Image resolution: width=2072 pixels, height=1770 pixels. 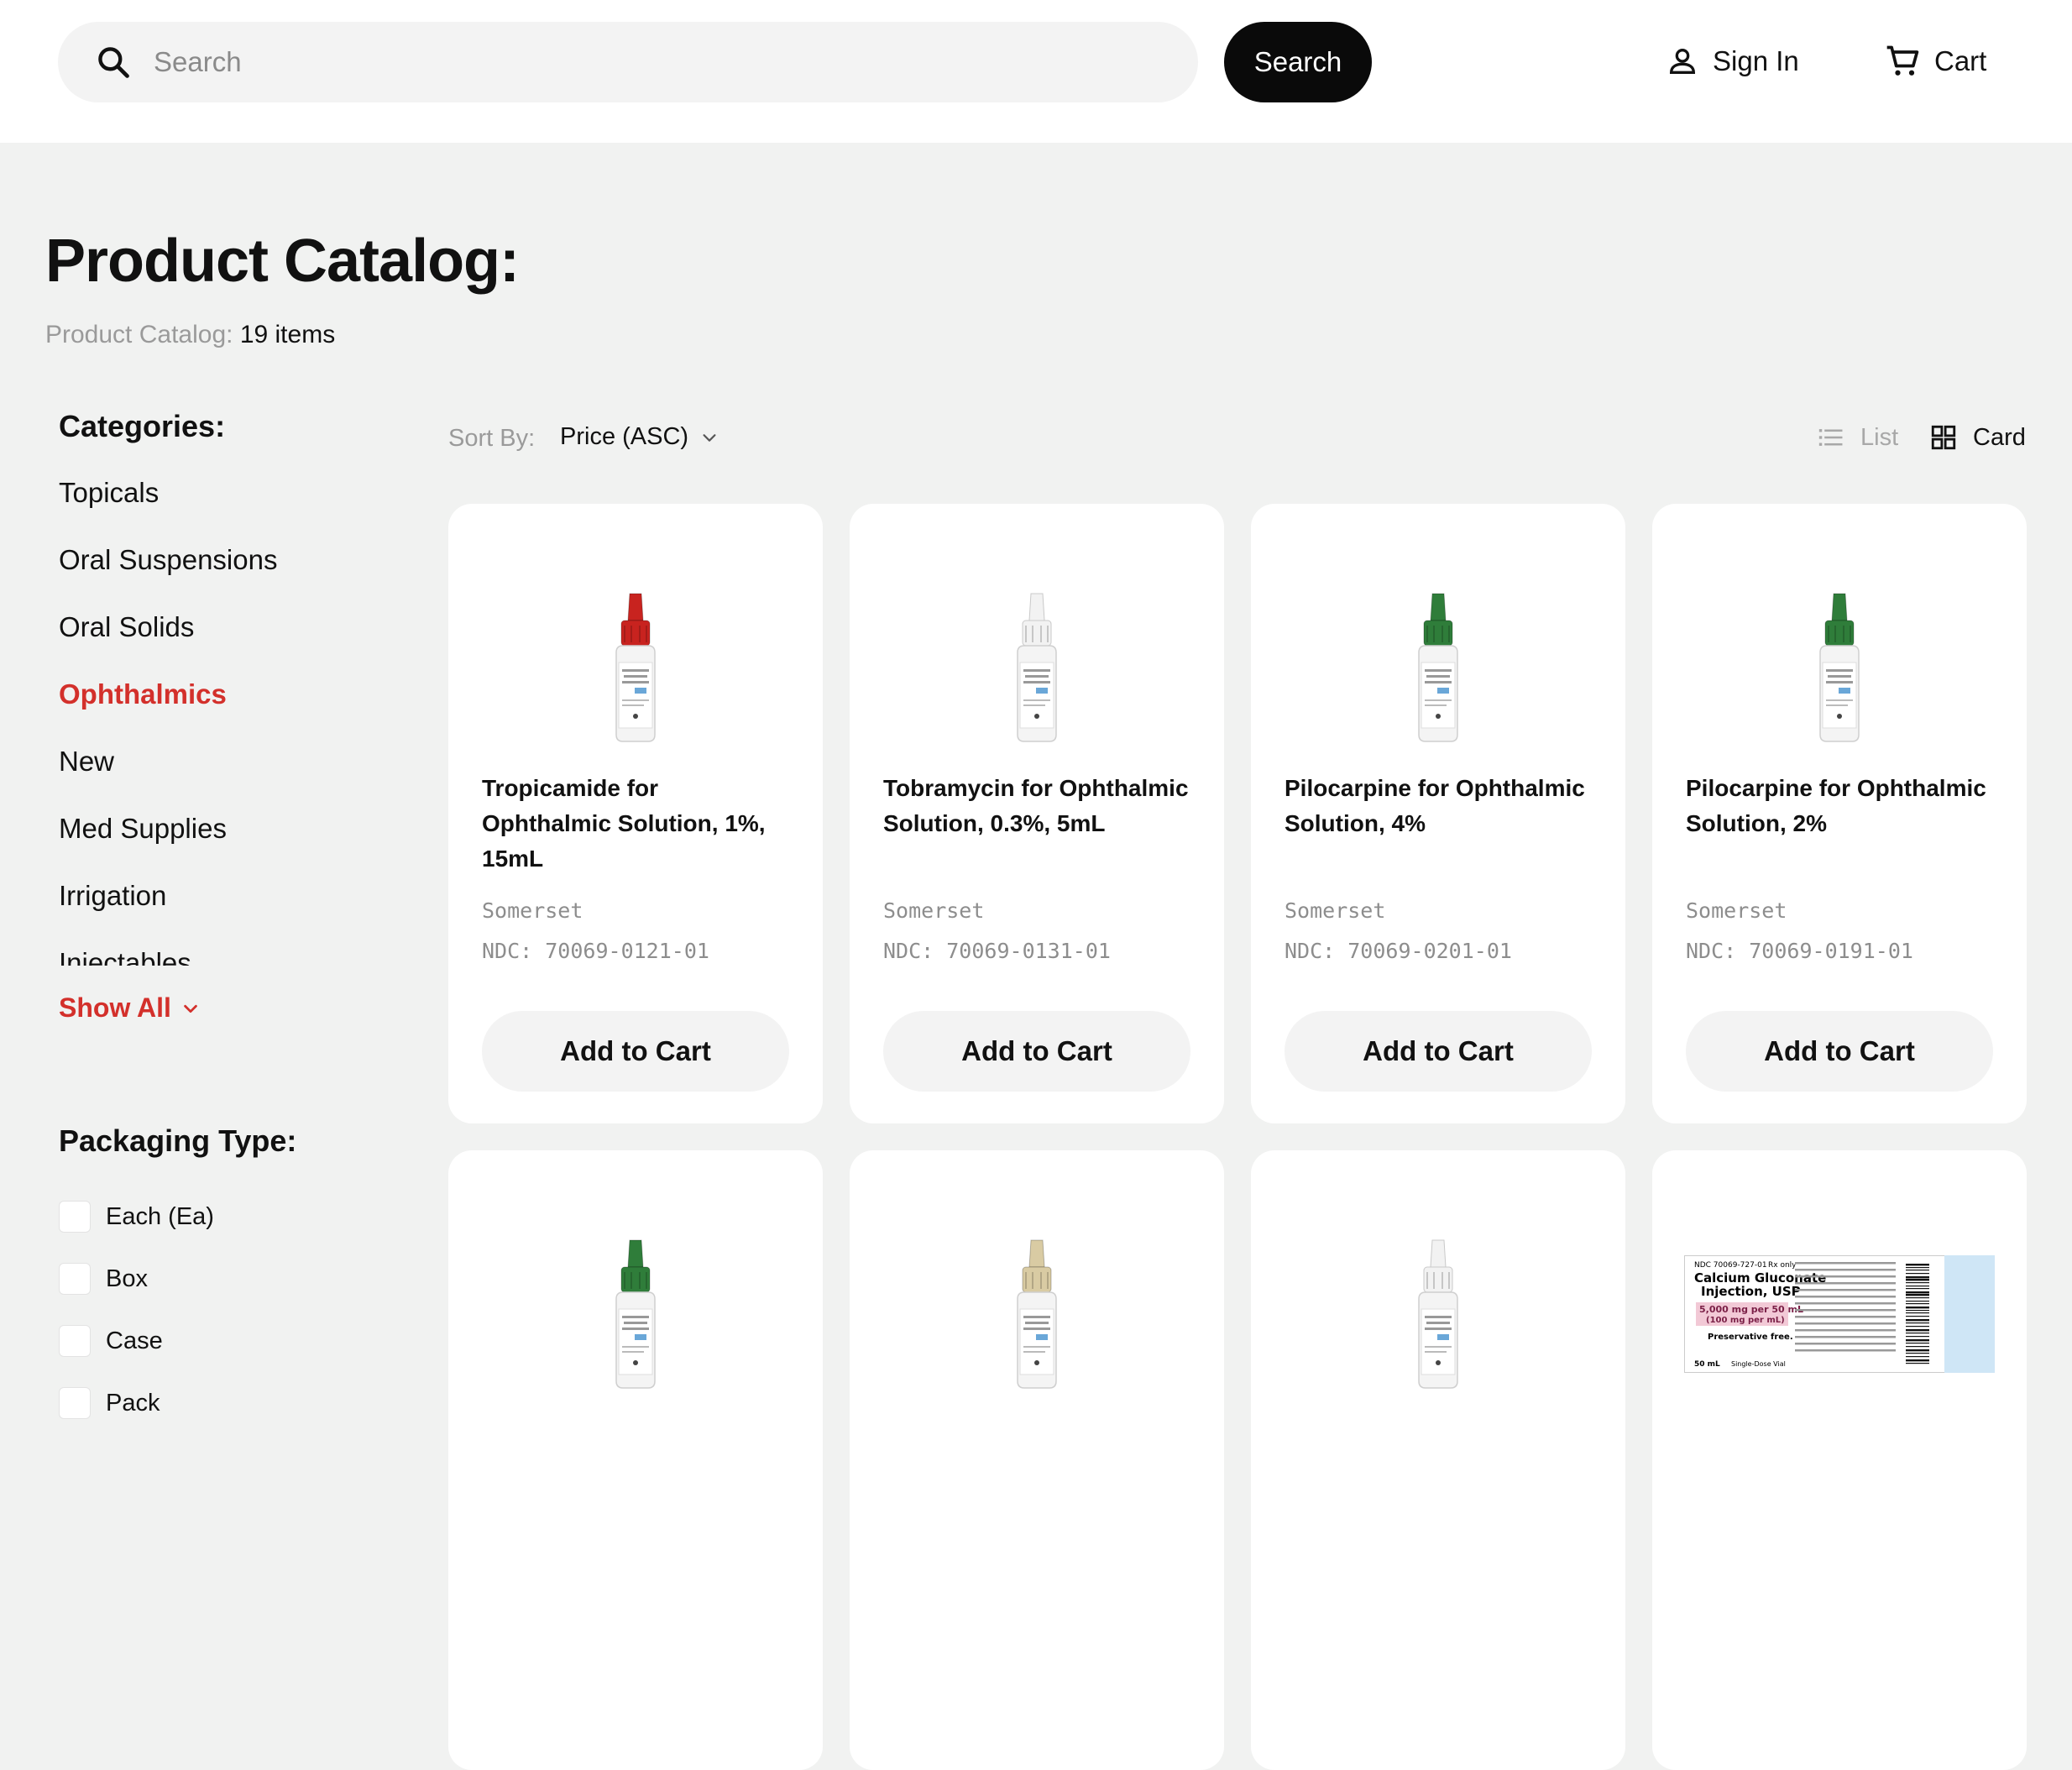 What do you see at coordinates (218, 906) in the screenshot?
I see `category-irrigation: Irrigation` at bounding box center [218, 906].